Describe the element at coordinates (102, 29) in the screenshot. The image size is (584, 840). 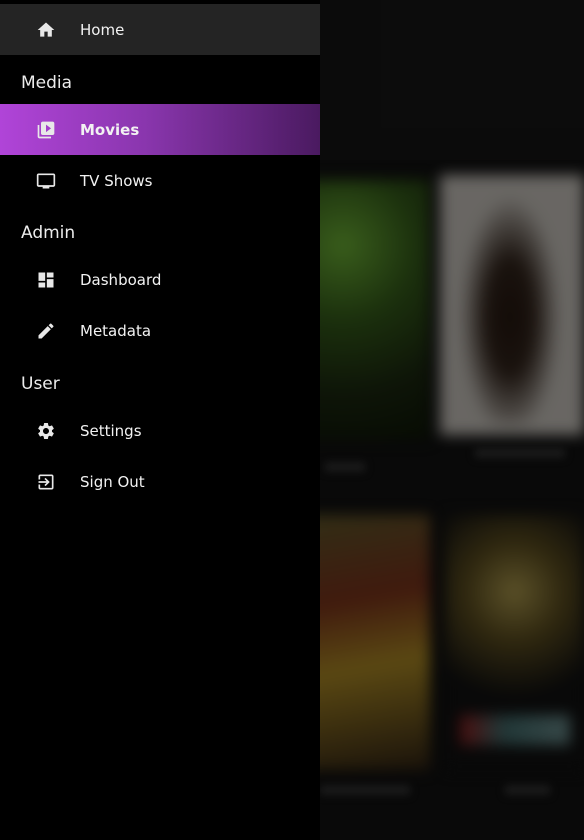
I see `nav-item-label: Home` at that location.